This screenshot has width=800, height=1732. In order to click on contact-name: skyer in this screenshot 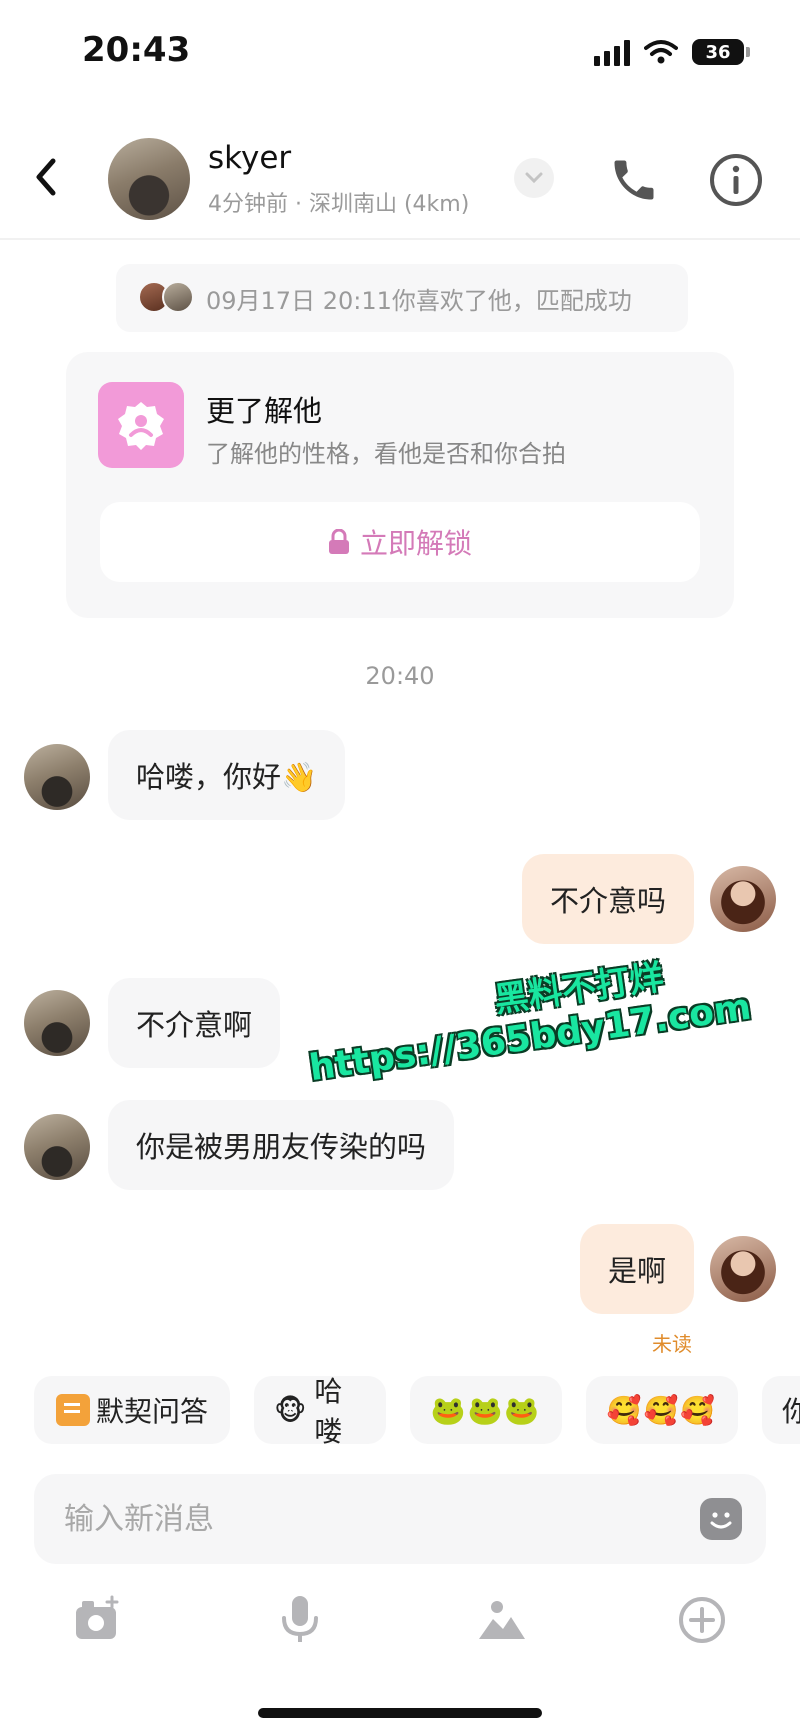, I will do `click(249, 158)`.